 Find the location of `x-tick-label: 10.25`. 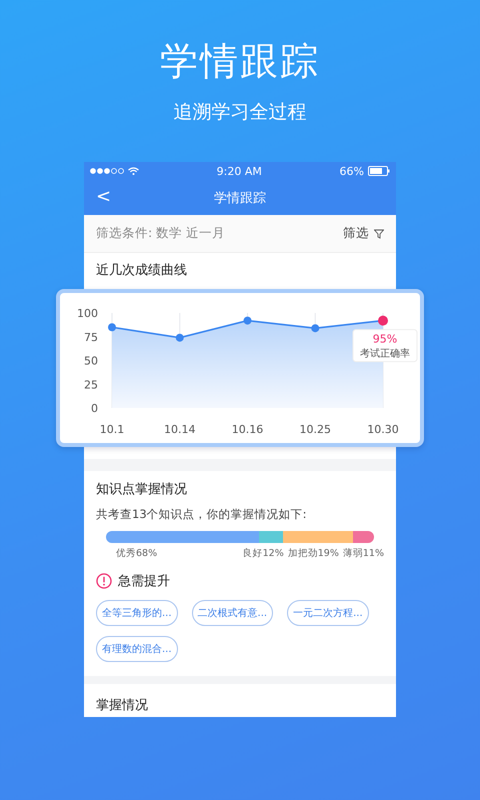

x-tick-label: 10.25 is located at coordinates (315, 429).